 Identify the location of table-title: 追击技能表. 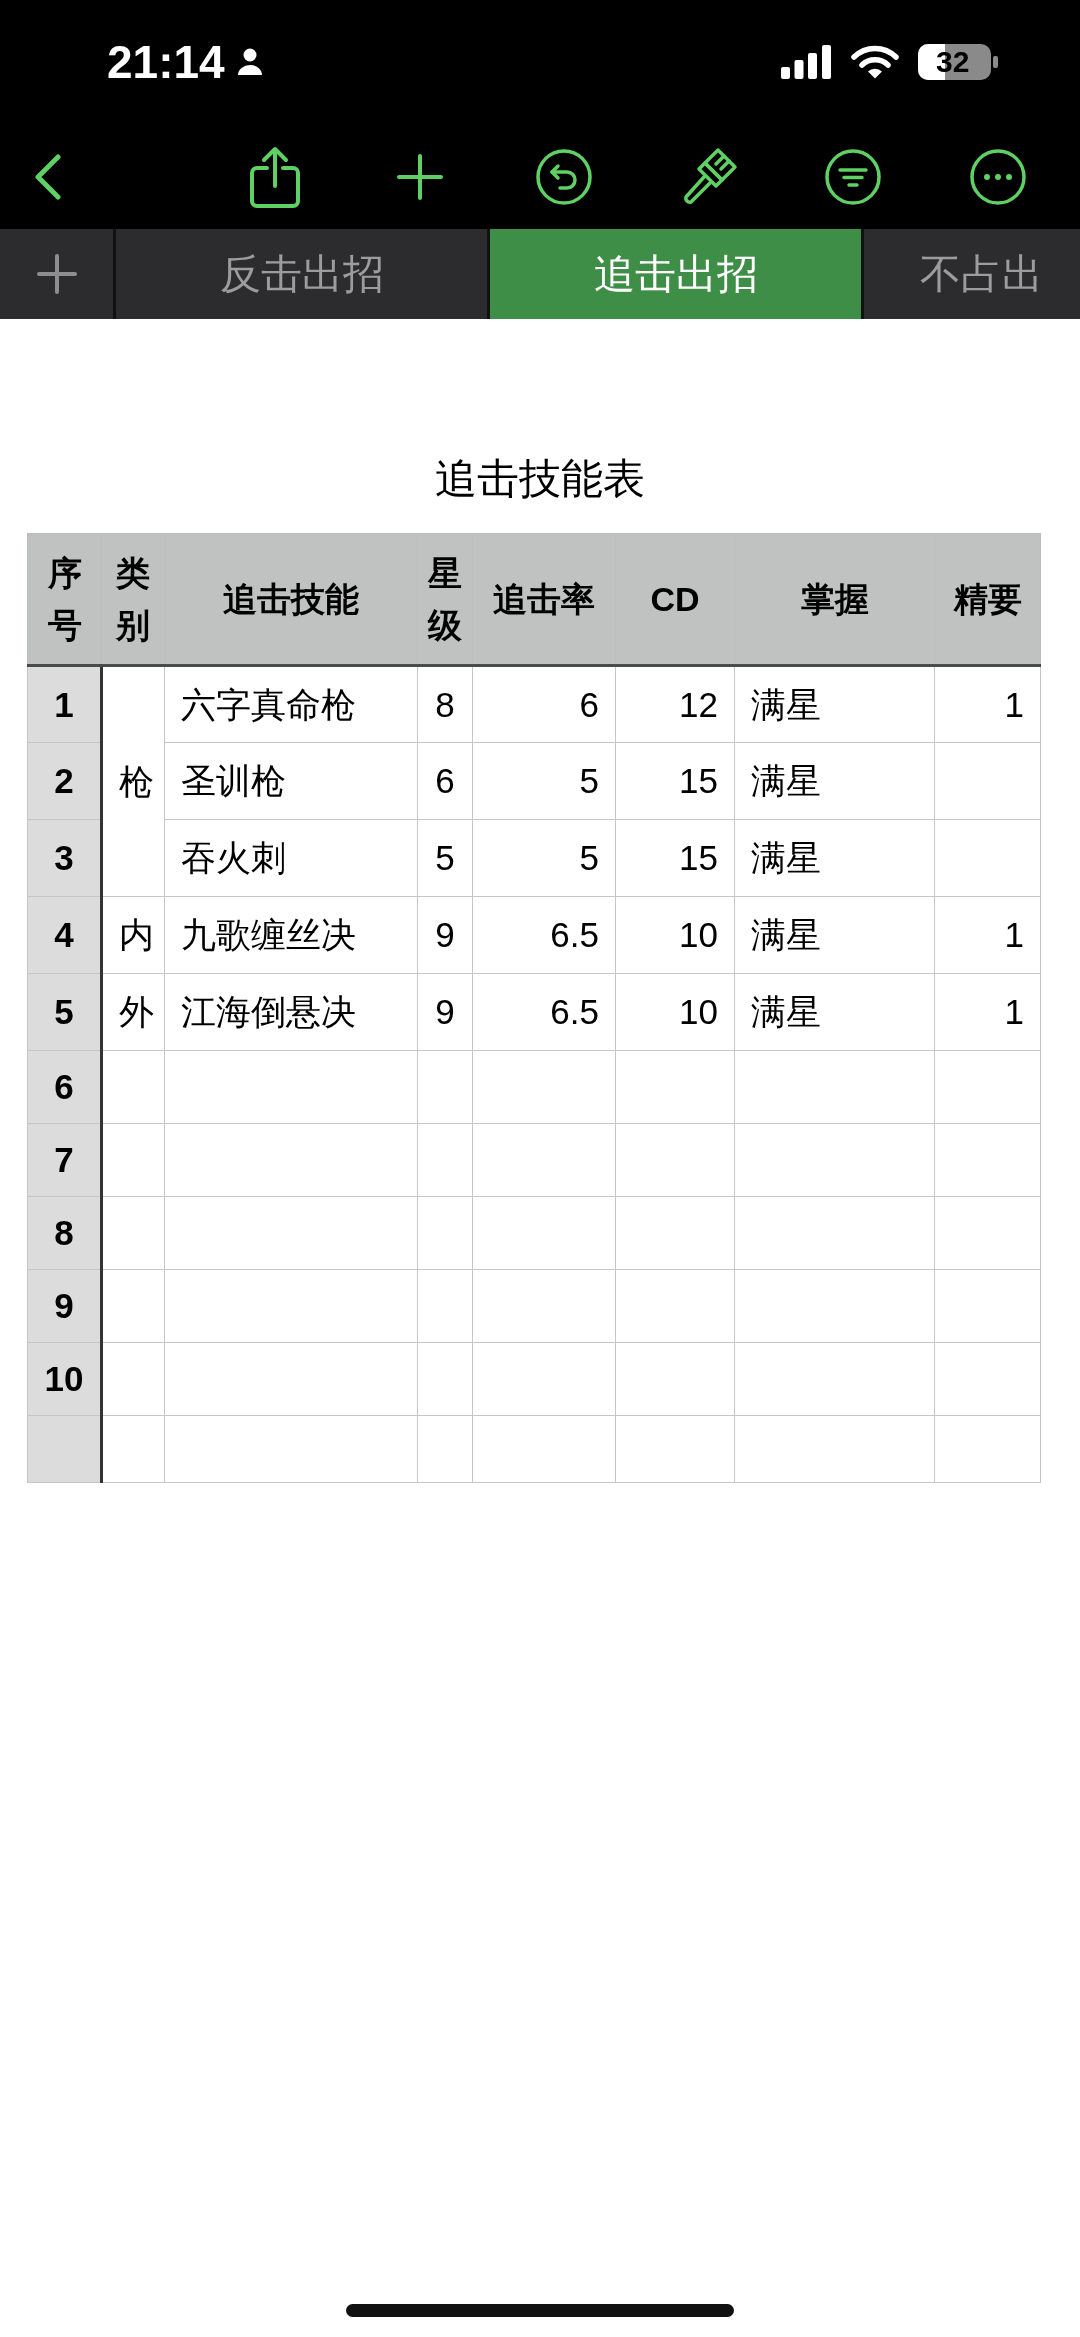
(540, 479).